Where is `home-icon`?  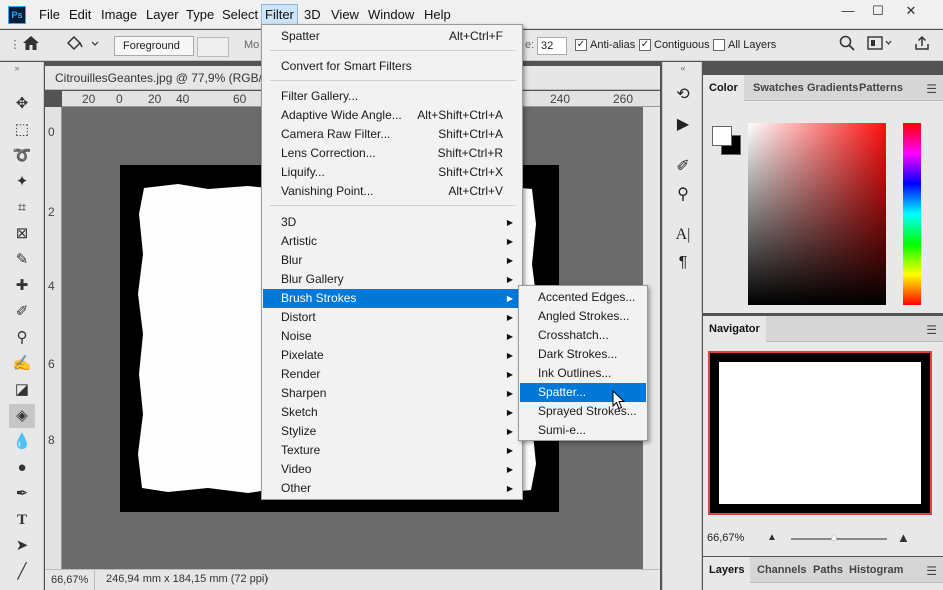
home-icon is located at coordinates (31, 45).